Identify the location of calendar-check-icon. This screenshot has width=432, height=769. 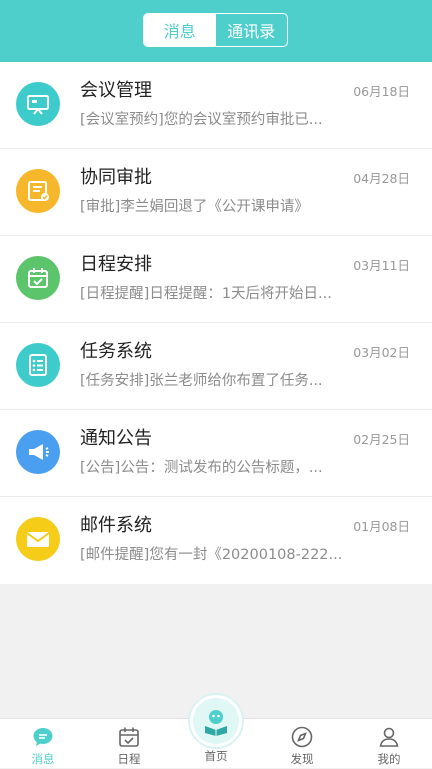
(38, 278).